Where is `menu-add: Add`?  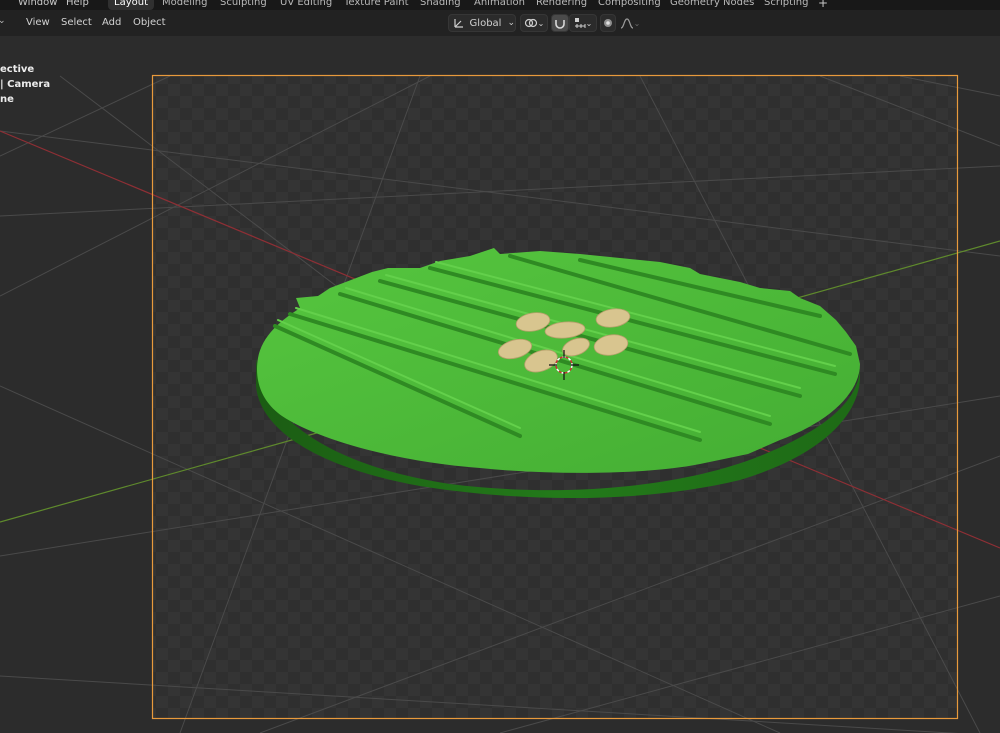 menu-add: Add is located at coordinates (111, 23).